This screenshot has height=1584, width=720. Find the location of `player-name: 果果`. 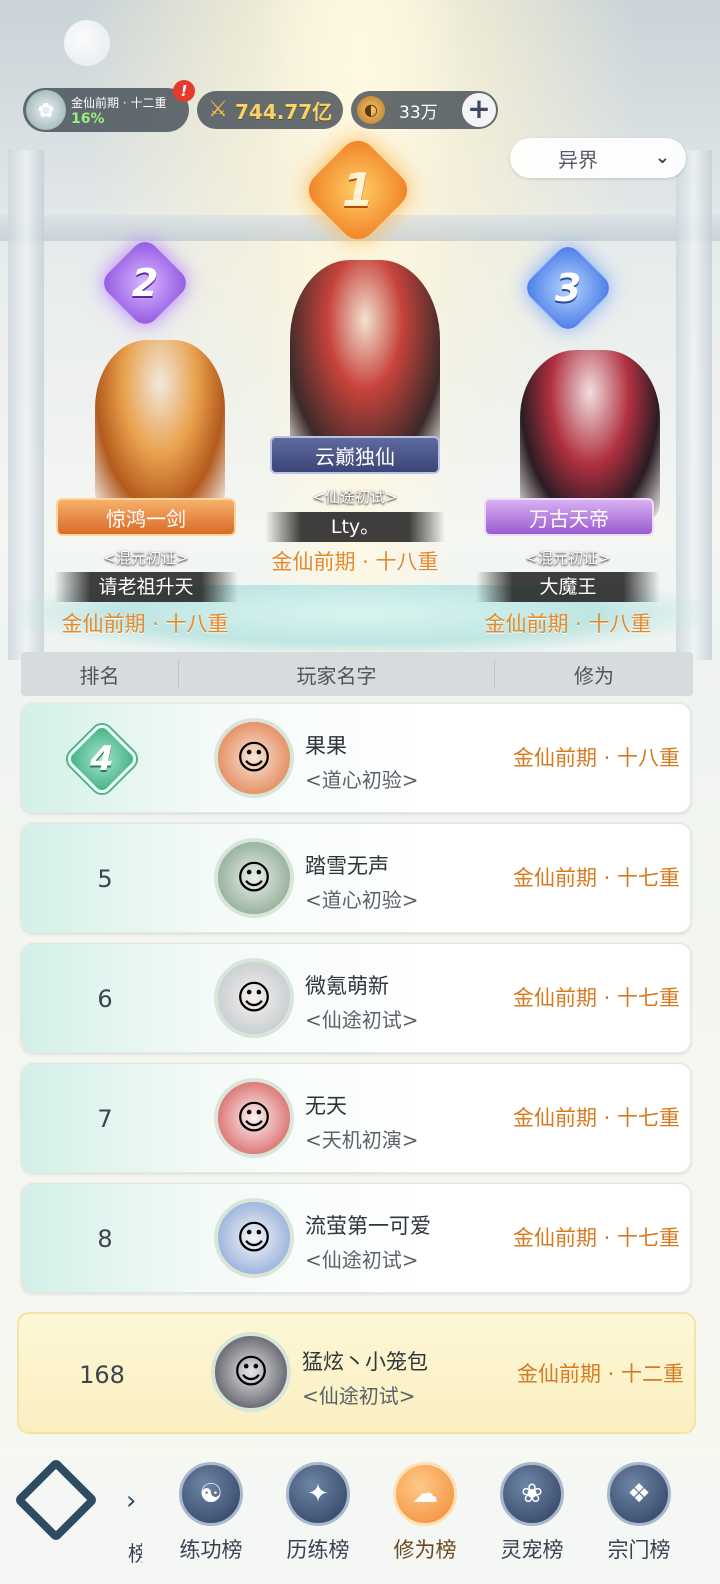

player-name: 果果 is located at coordinates (326, 746).